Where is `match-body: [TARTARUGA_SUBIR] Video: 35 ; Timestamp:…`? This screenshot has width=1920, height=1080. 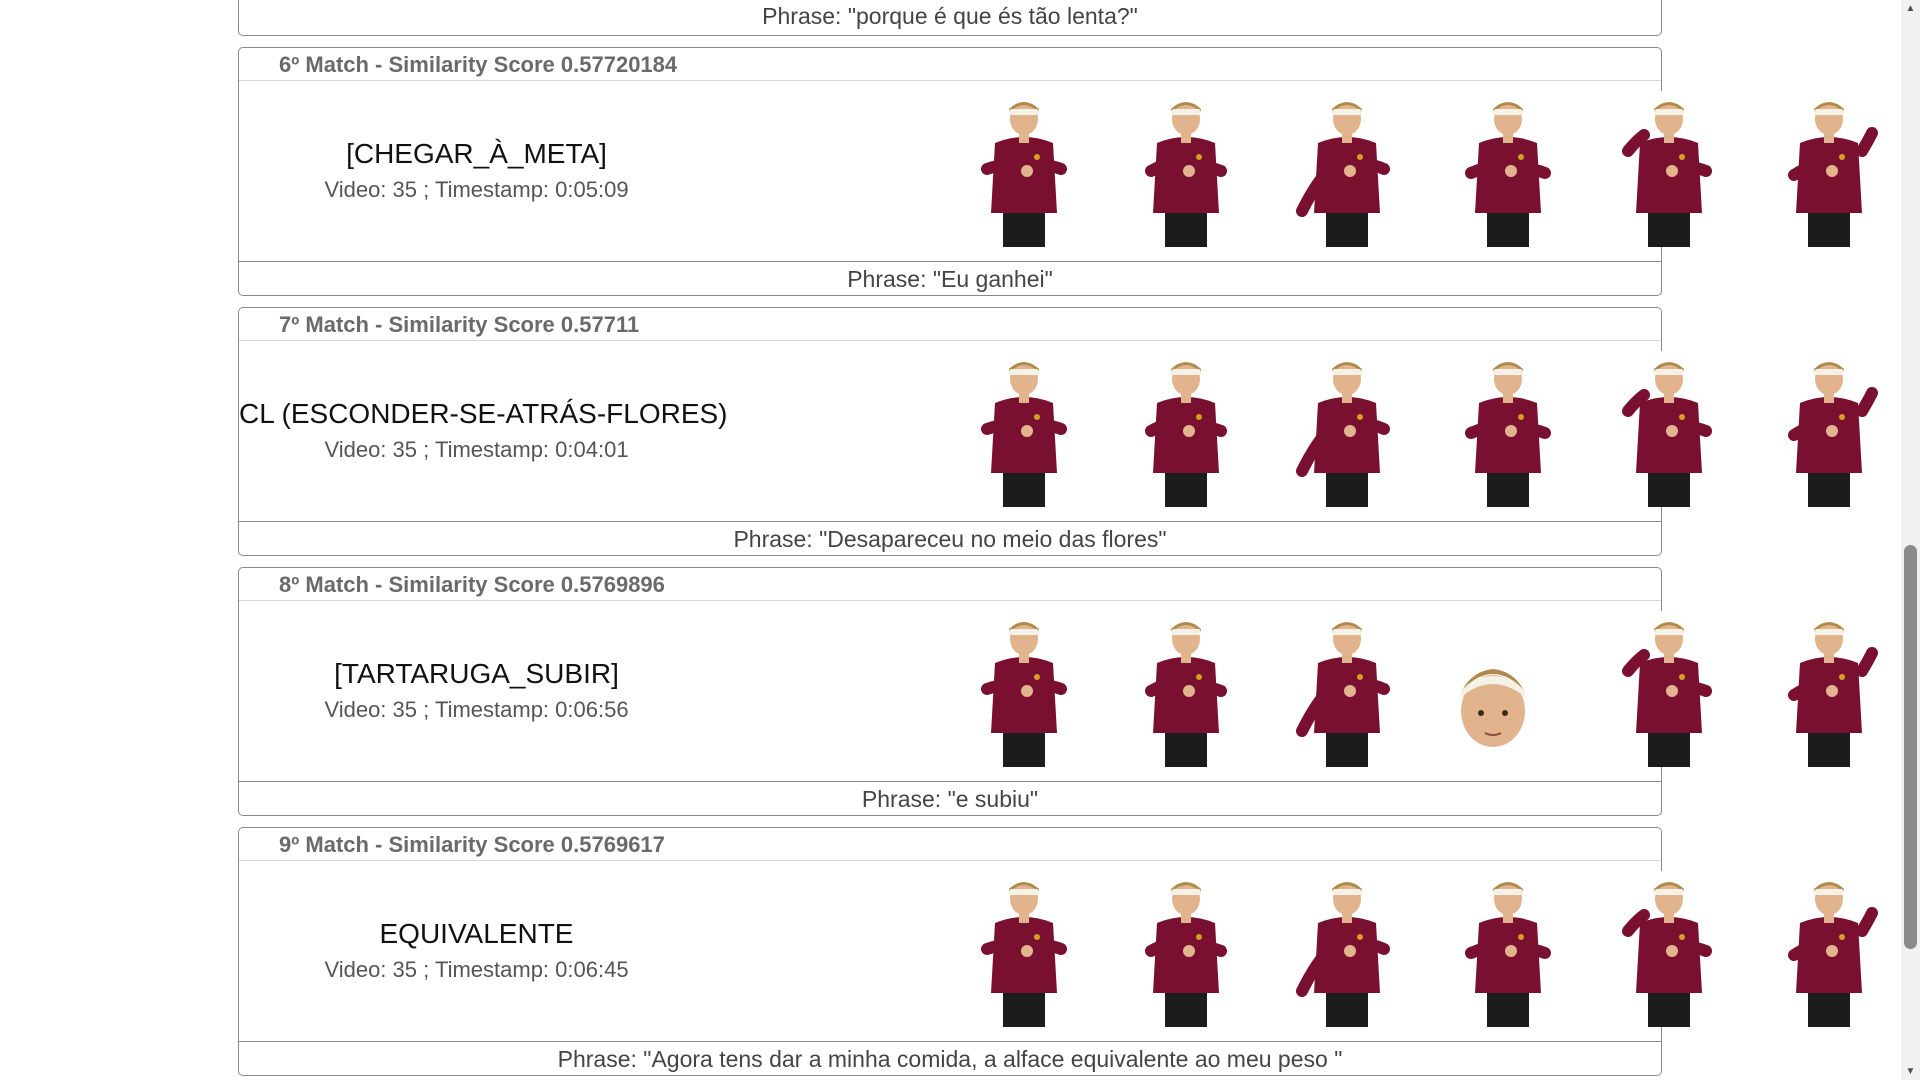
match-body: [TARTARUGA_SUBIR] Video: 35 ; Timestamp:… is located at coordinates (1061, 691).